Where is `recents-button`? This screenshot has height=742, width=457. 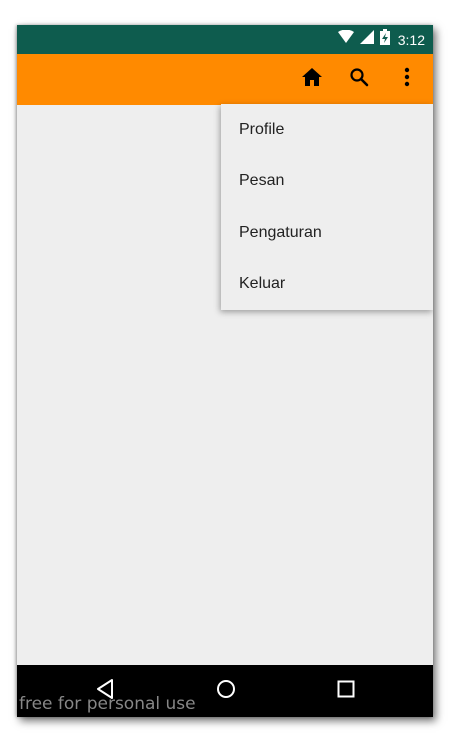 recents-button is located at coordinates (346, 691).